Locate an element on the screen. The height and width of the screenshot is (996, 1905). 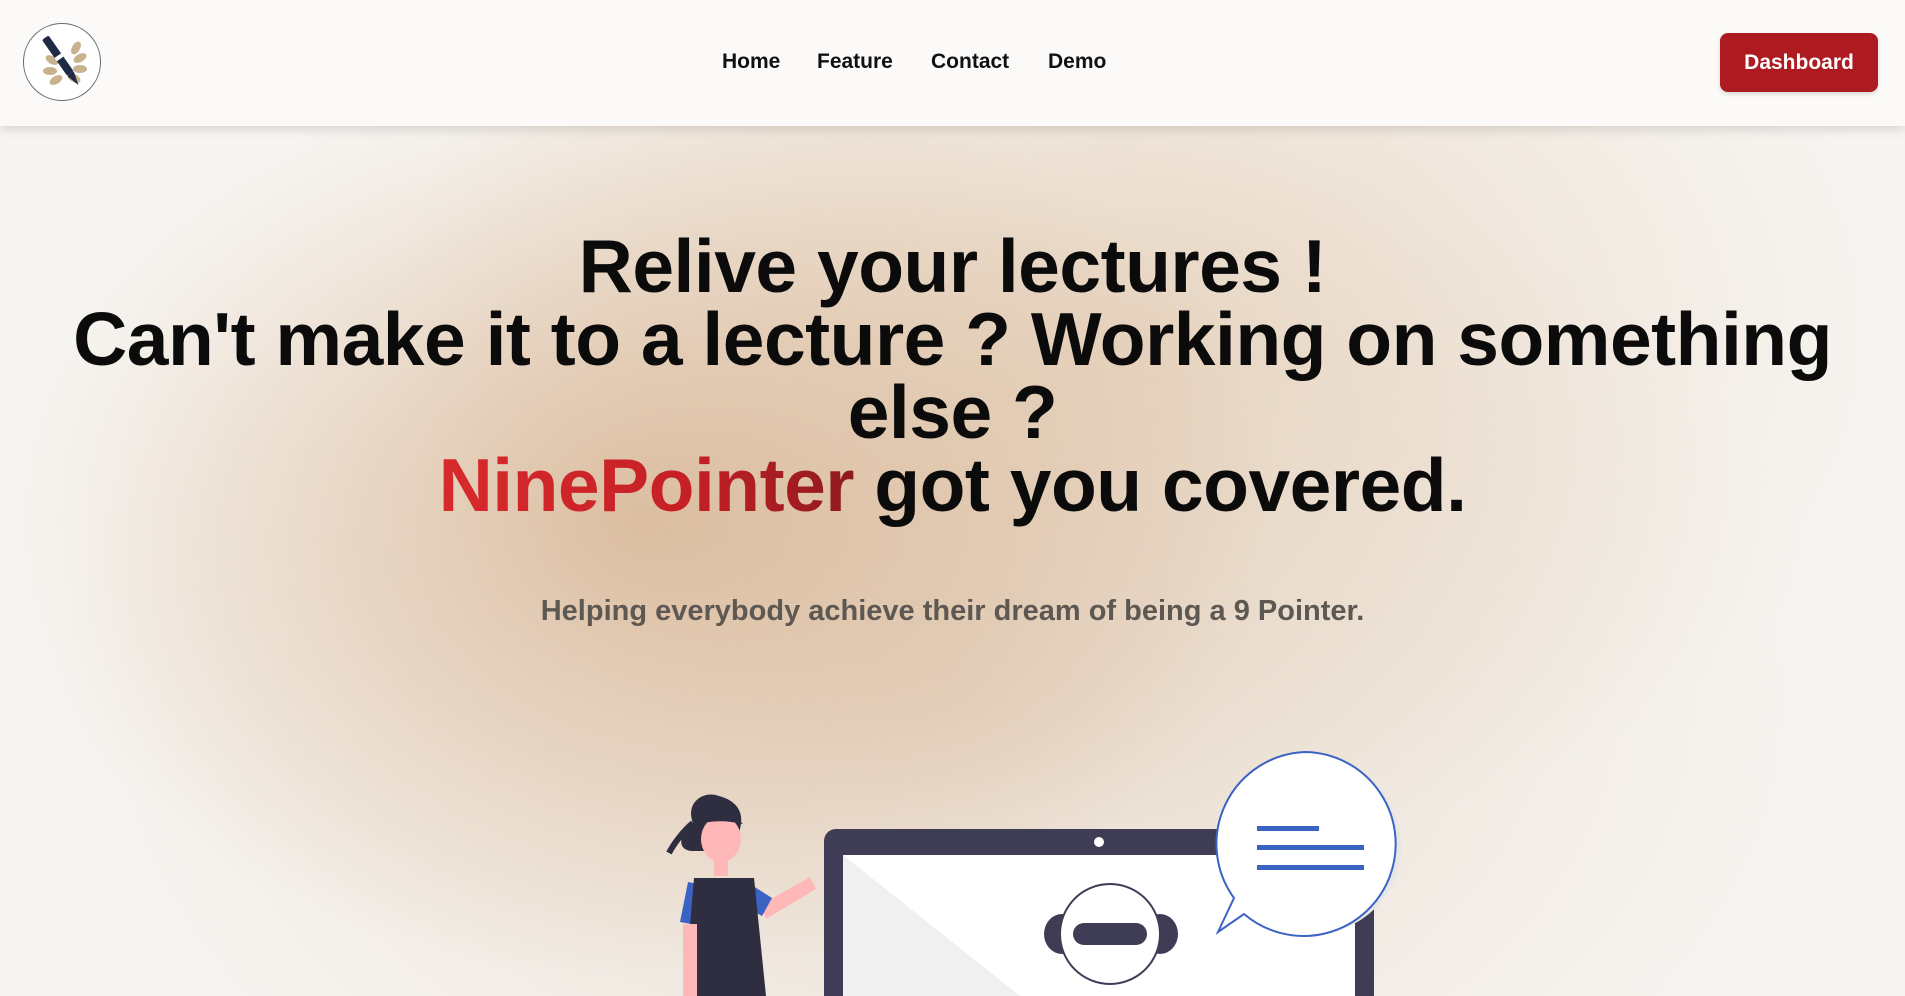
nav-contact: Contact is located at coordinates (970, 62).